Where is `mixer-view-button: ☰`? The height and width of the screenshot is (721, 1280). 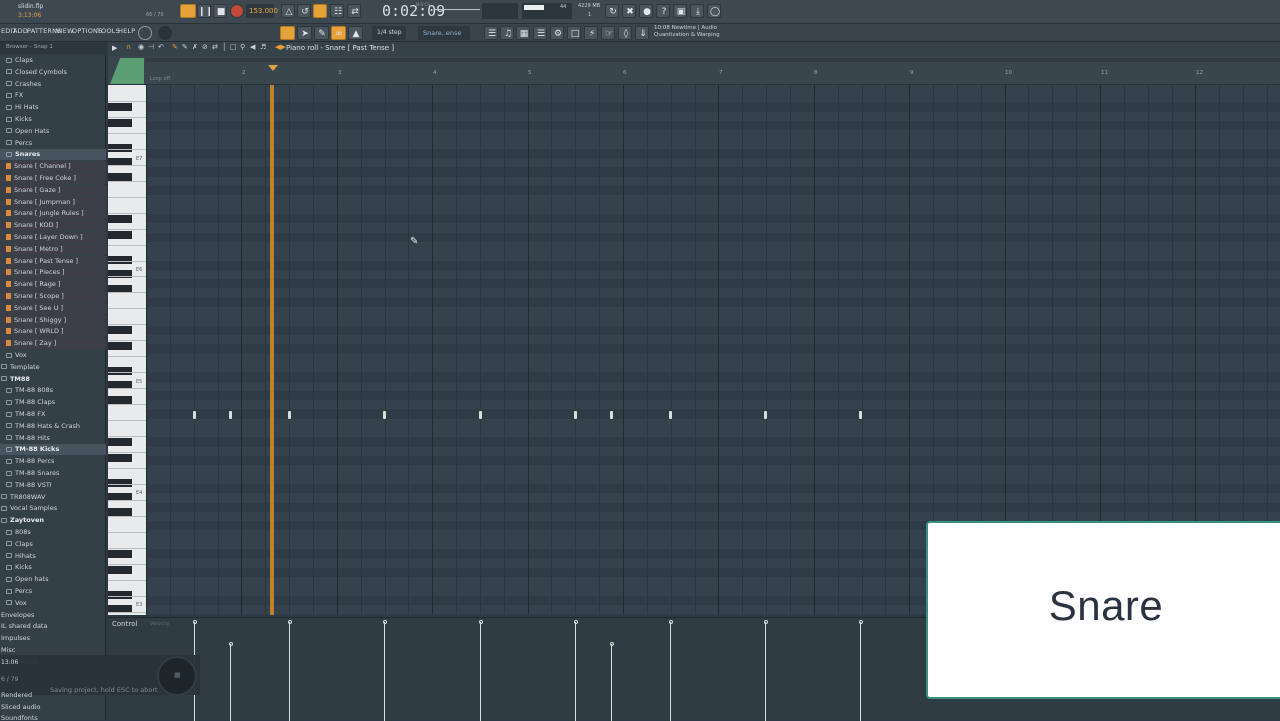 mixer-view-button: ☰ is located at coordinates (540, 33).